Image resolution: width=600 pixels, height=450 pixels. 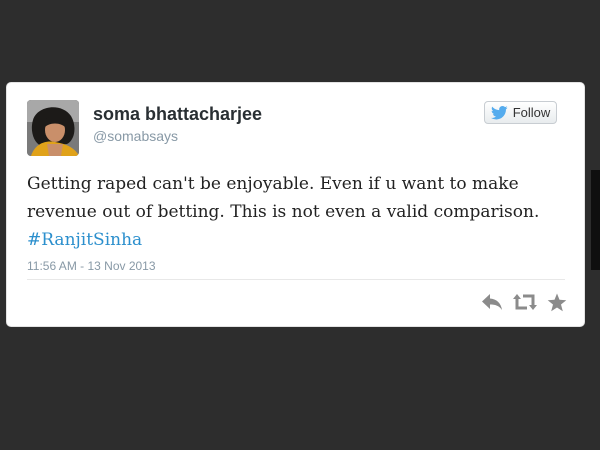 I want to click on follow-button: Follow, so click(x=520, y=112).